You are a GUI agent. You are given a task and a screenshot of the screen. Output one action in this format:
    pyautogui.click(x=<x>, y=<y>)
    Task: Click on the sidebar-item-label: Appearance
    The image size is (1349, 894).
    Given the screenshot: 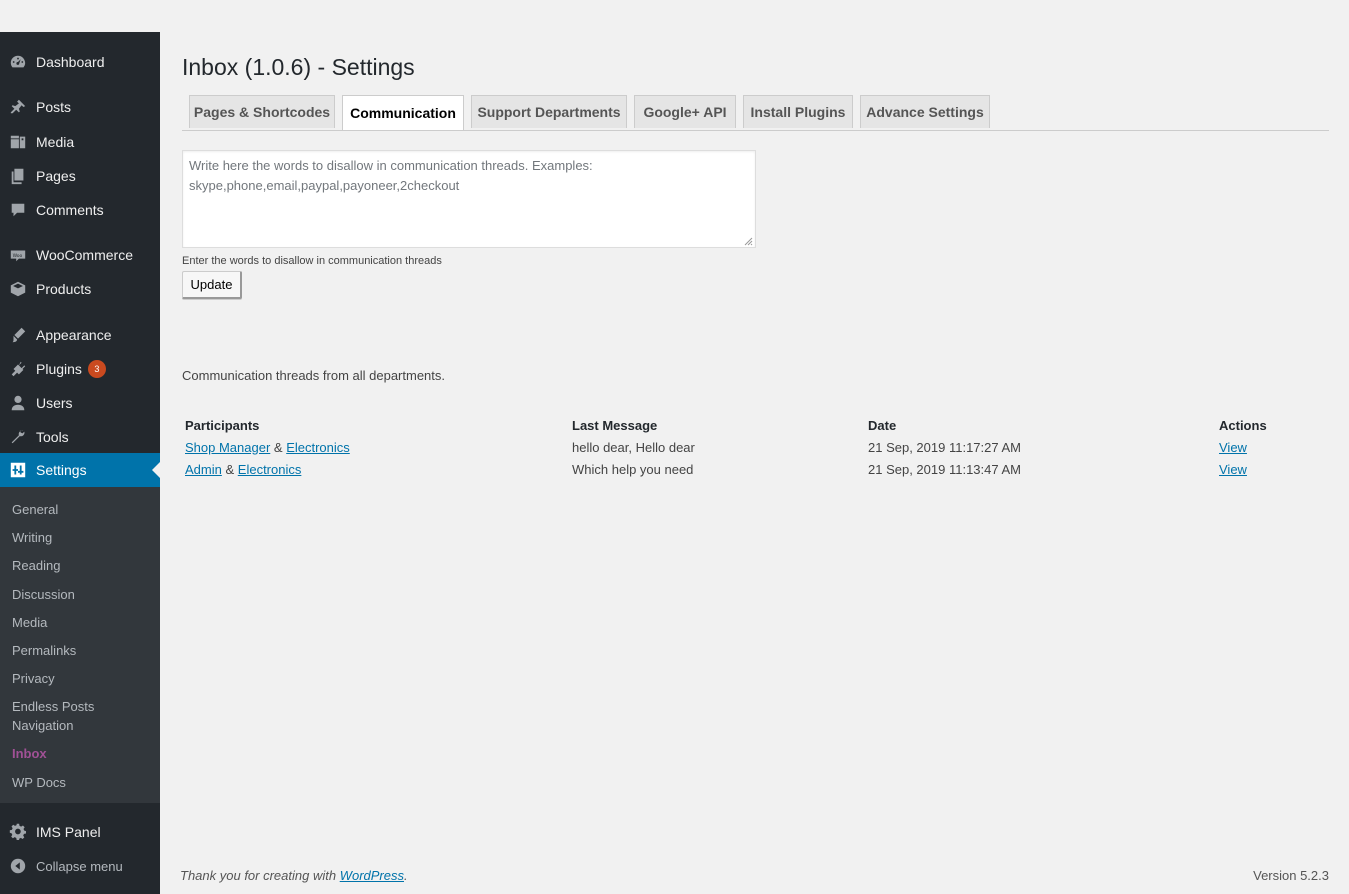 What is the action you would take?
    pyautogui.click(x=74, y=335)
    